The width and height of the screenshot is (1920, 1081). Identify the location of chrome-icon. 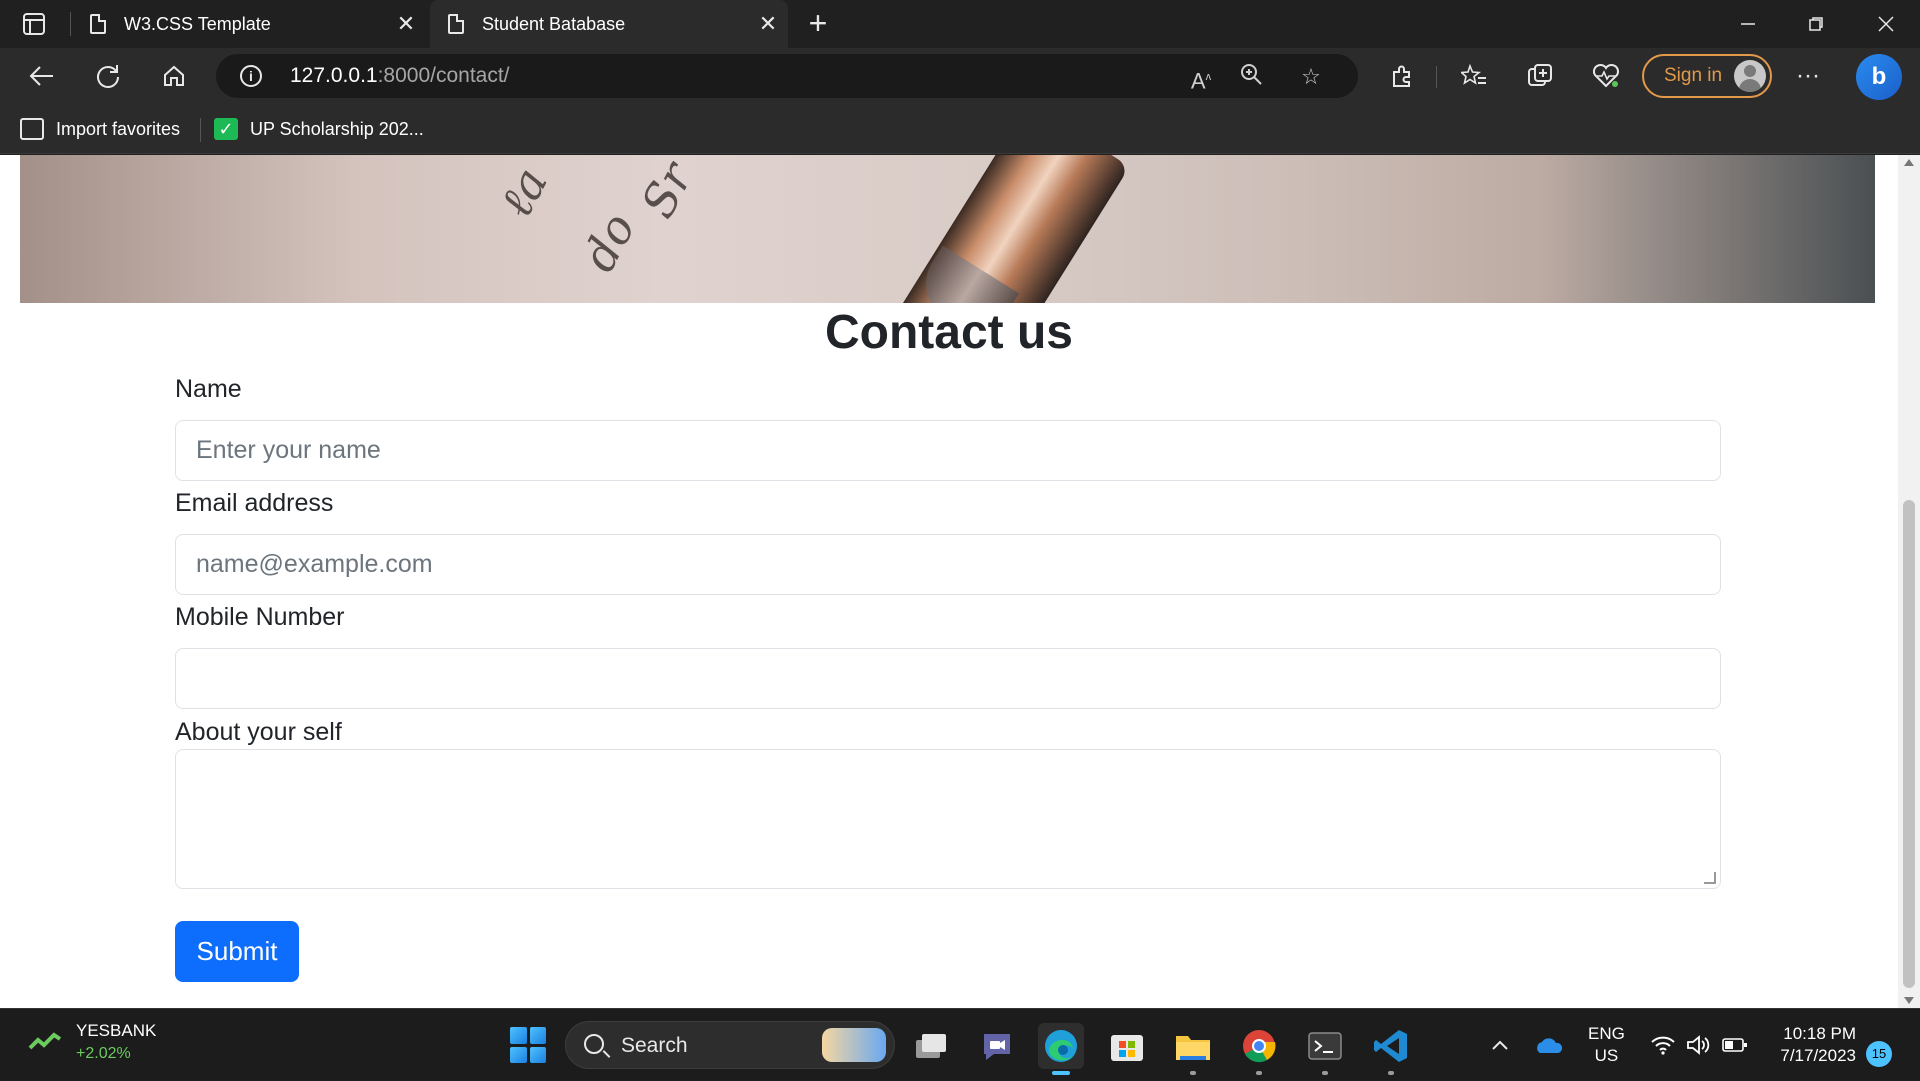
(1259, 1049).